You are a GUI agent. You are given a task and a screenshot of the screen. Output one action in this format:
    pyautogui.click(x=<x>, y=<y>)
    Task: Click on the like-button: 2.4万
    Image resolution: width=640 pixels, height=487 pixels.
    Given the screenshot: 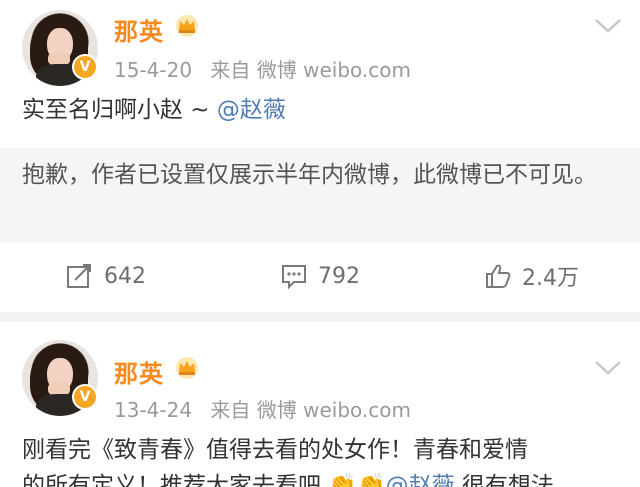 What is the action you would take?
    pyautogui.click(x=531, y=276)
    